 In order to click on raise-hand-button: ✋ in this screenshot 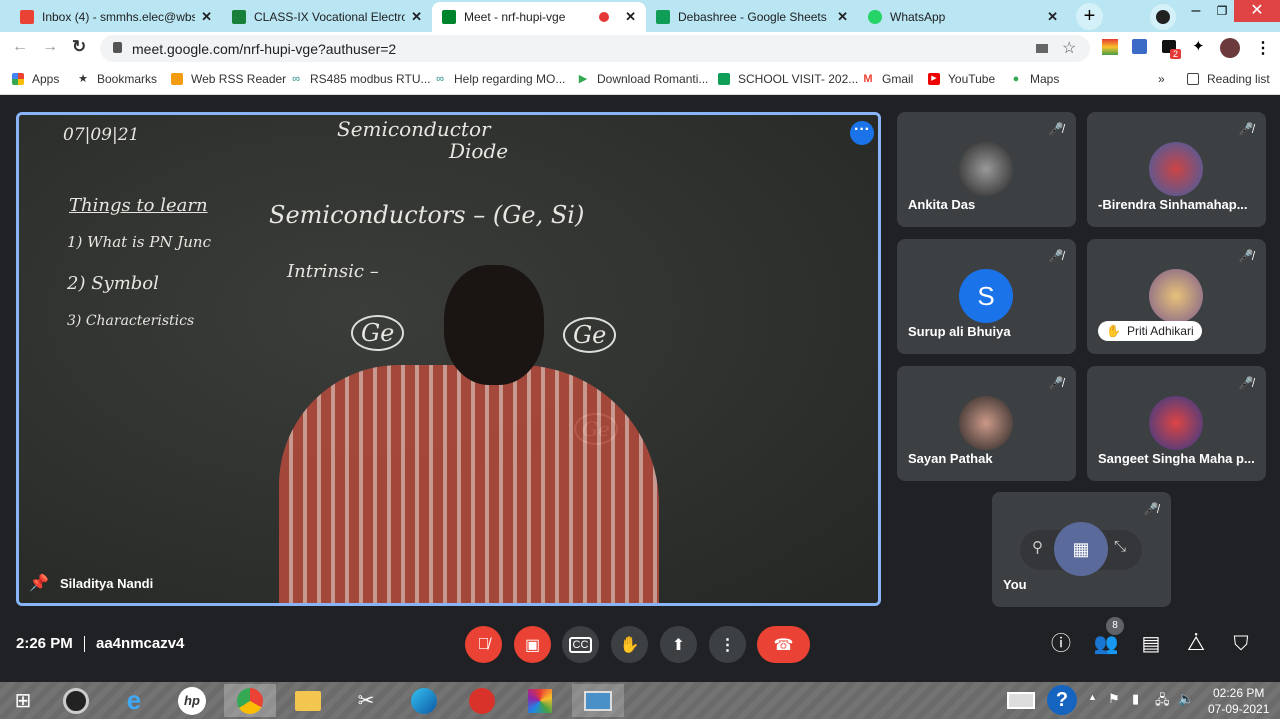, I will do `click(629, 644)`.